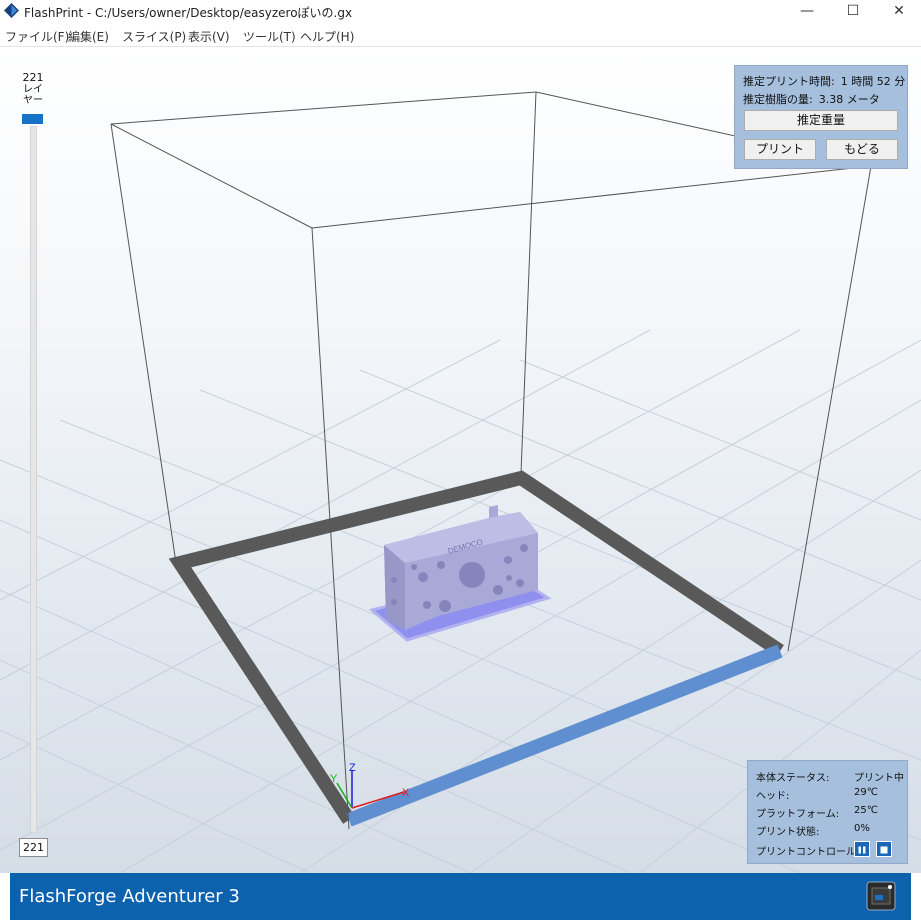 The image size is (921, 920). I want to click on close-button: ✕, so click(898, 12).